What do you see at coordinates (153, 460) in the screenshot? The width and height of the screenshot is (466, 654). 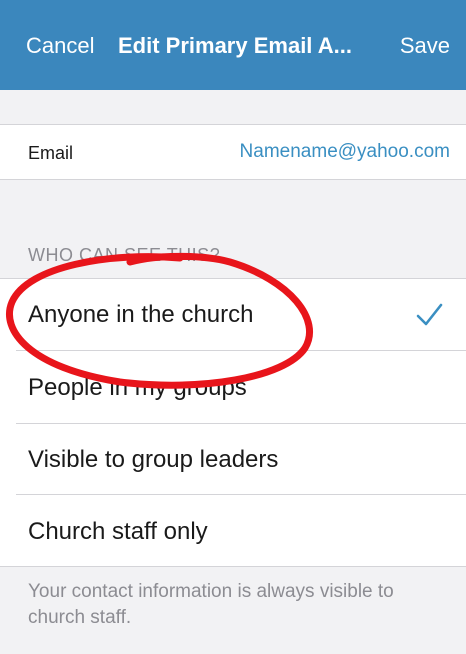 I see `option-visible-to-group-leaders: Visible to group leaders` at bounding box center [153, 460].